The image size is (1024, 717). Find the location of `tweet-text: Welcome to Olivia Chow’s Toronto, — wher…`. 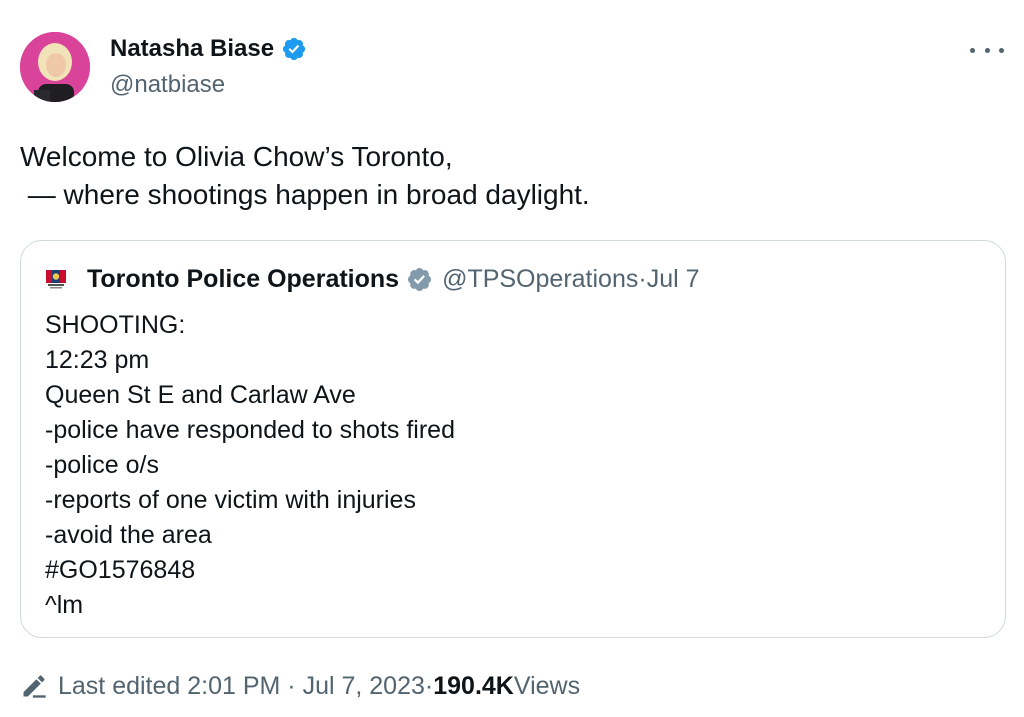

tweet-text: Welcome to Olivia Chow’s Toronto, — wher… is located at coordinates (510, 176).